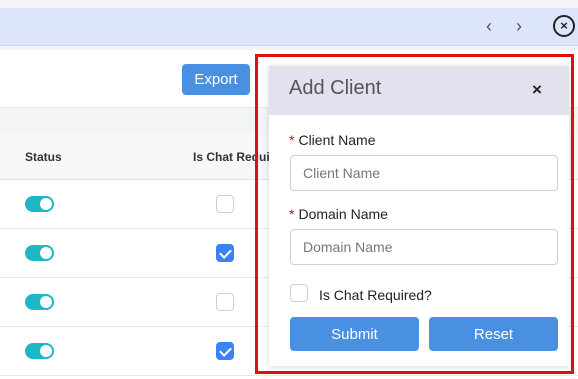 This screenshot has height=379, width=578. Describe the element at coordinates (564, 26) in the screenshot. I see `close-circle-icon: ×` at that location.